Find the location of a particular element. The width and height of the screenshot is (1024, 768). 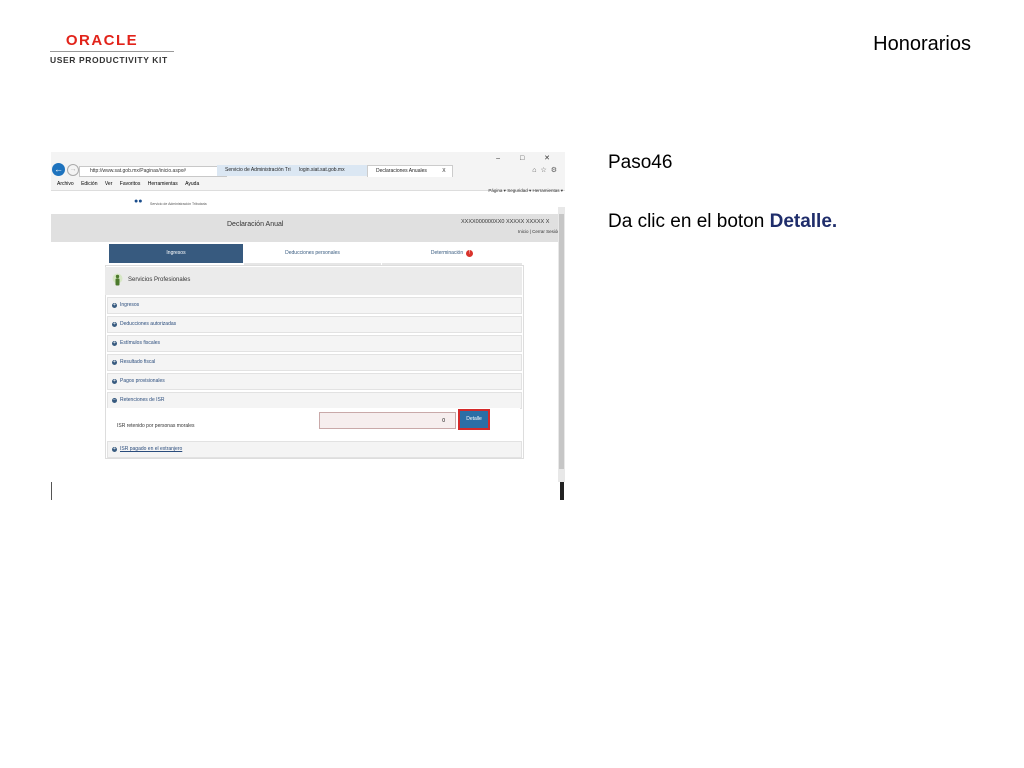

menu-item-edicion: Edición is located at coordinates (89, 184).